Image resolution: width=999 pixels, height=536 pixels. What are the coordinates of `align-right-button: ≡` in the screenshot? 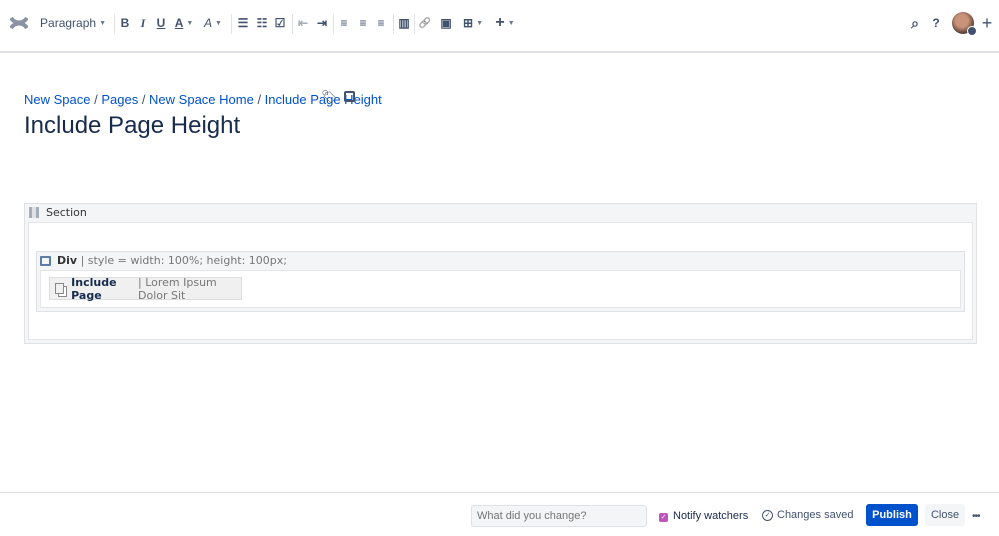 It's located at (381, 23).